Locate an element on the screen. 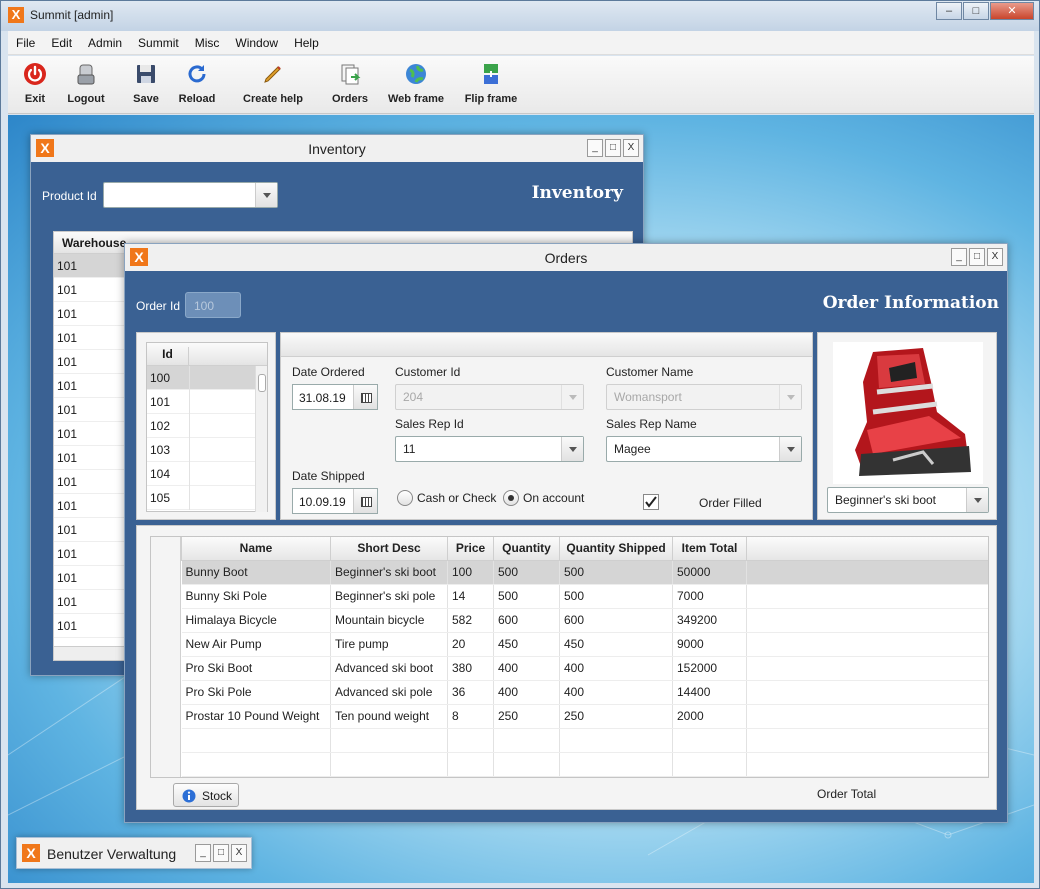  create-help-button: Create help is located at coordinates (273, 83).